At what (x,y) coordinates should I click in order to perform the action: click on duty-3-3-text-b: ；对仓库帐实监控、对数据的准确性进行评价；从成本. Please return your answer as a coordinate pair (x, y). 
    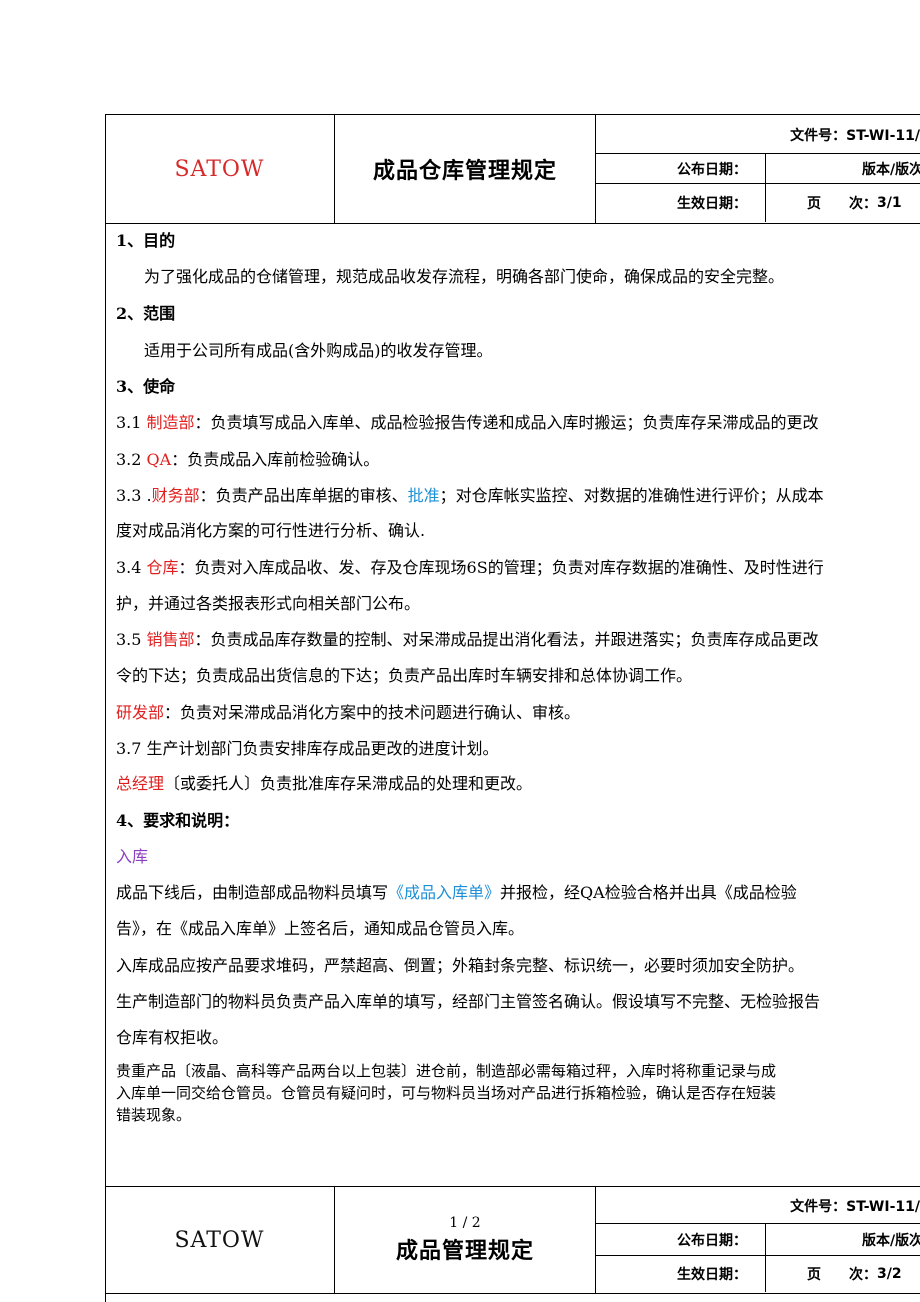
    Looking at the image, I should click on (631, 495).